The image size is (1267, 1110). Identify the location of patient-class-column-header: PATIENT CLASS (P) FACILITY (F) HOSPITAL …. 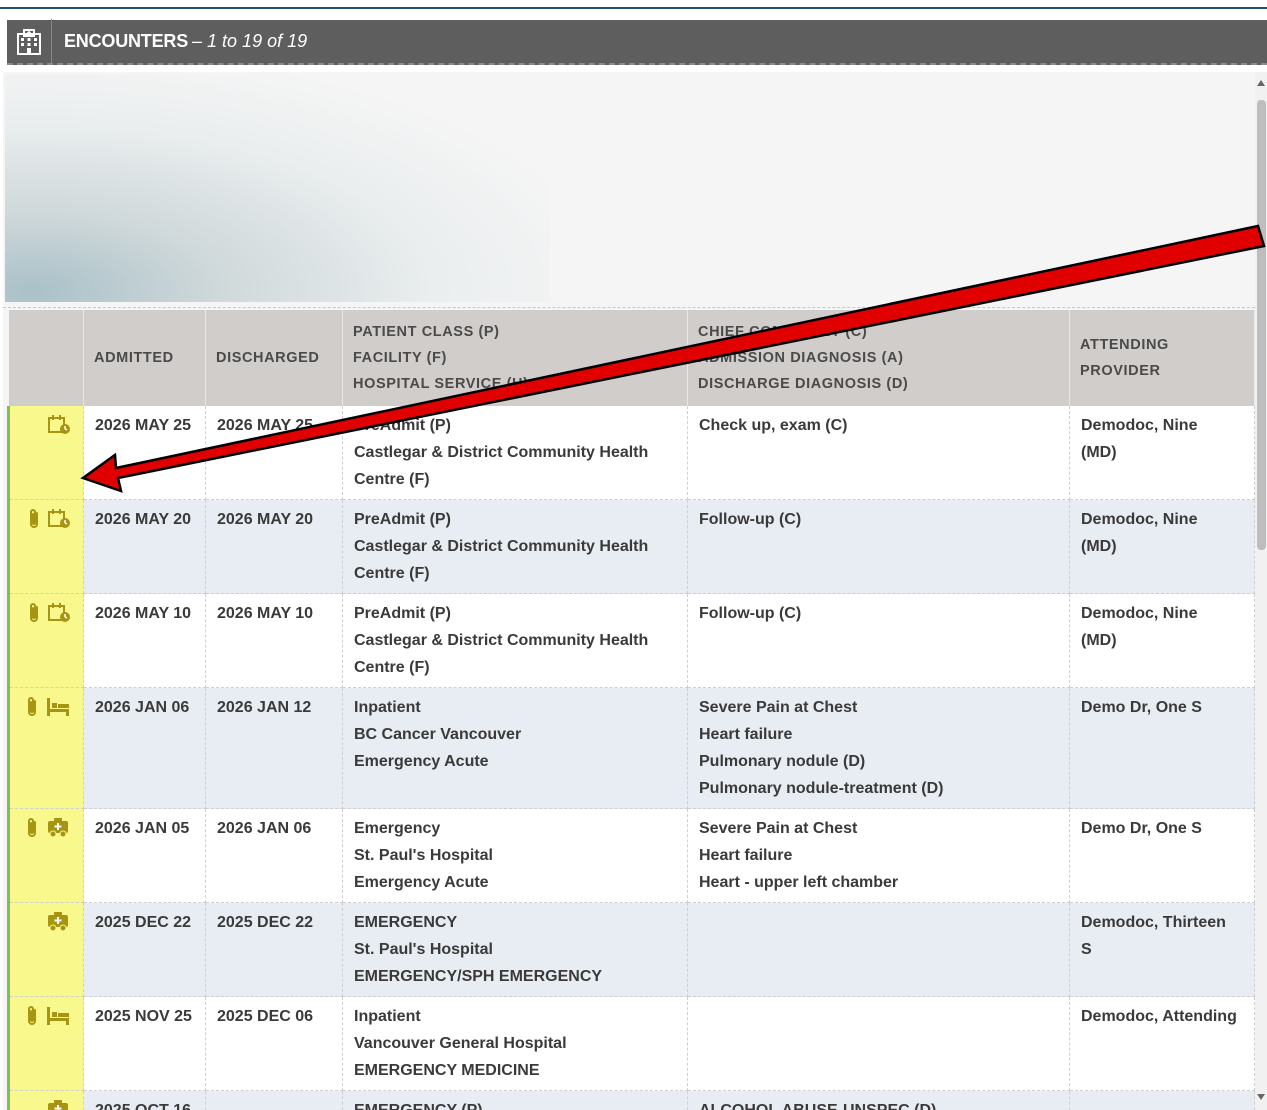
(515, 358).